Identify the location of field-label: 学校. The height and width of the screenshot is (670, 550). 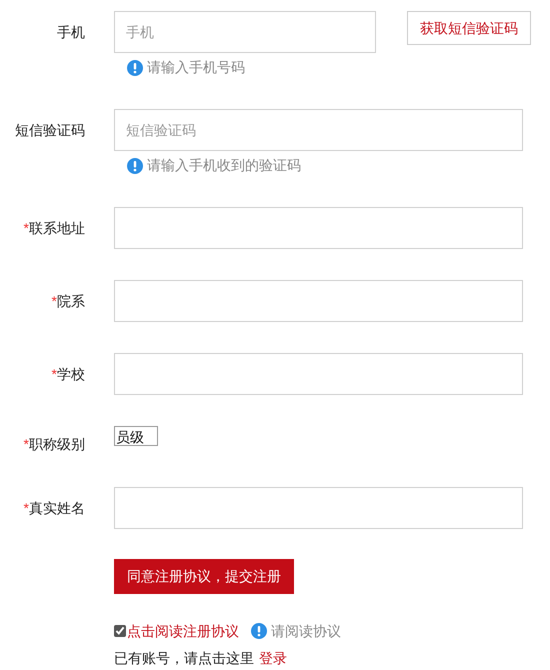
(71, 374).